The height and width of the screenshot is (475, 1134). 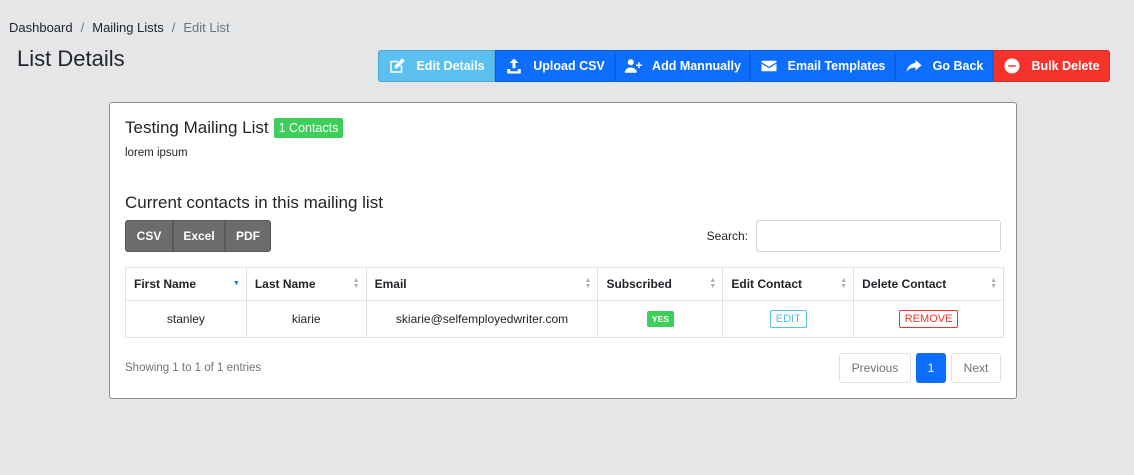 I want to click on email-templates-label: Email Templates, so click(x=836, y=66).